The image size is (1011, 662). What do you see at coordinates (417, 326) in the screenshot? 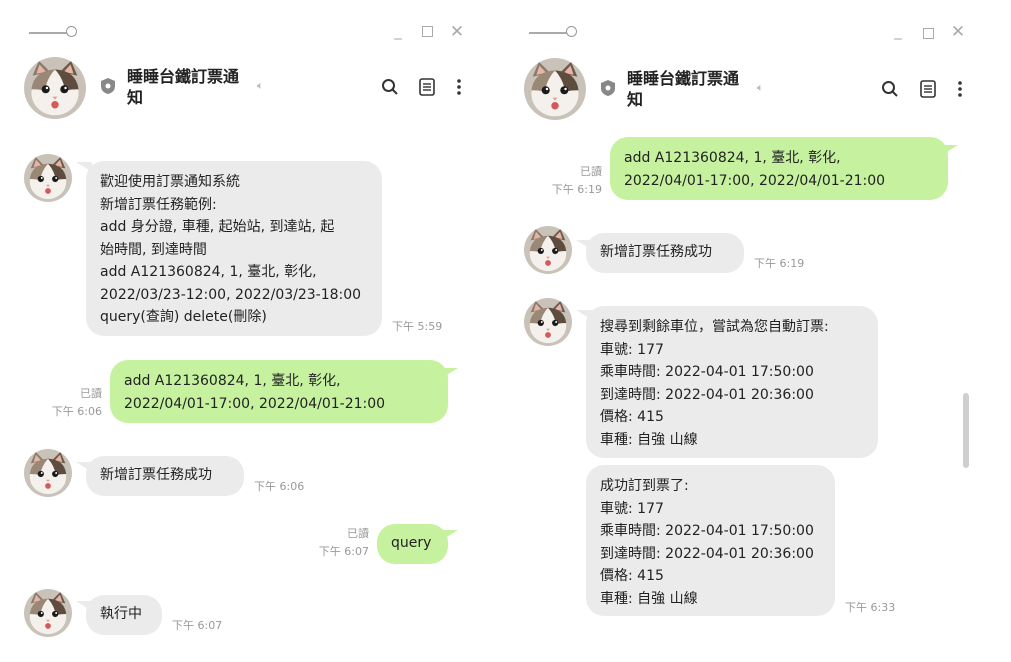
I see `message-time: 下午 5:59` at bounding box center [417, 326].